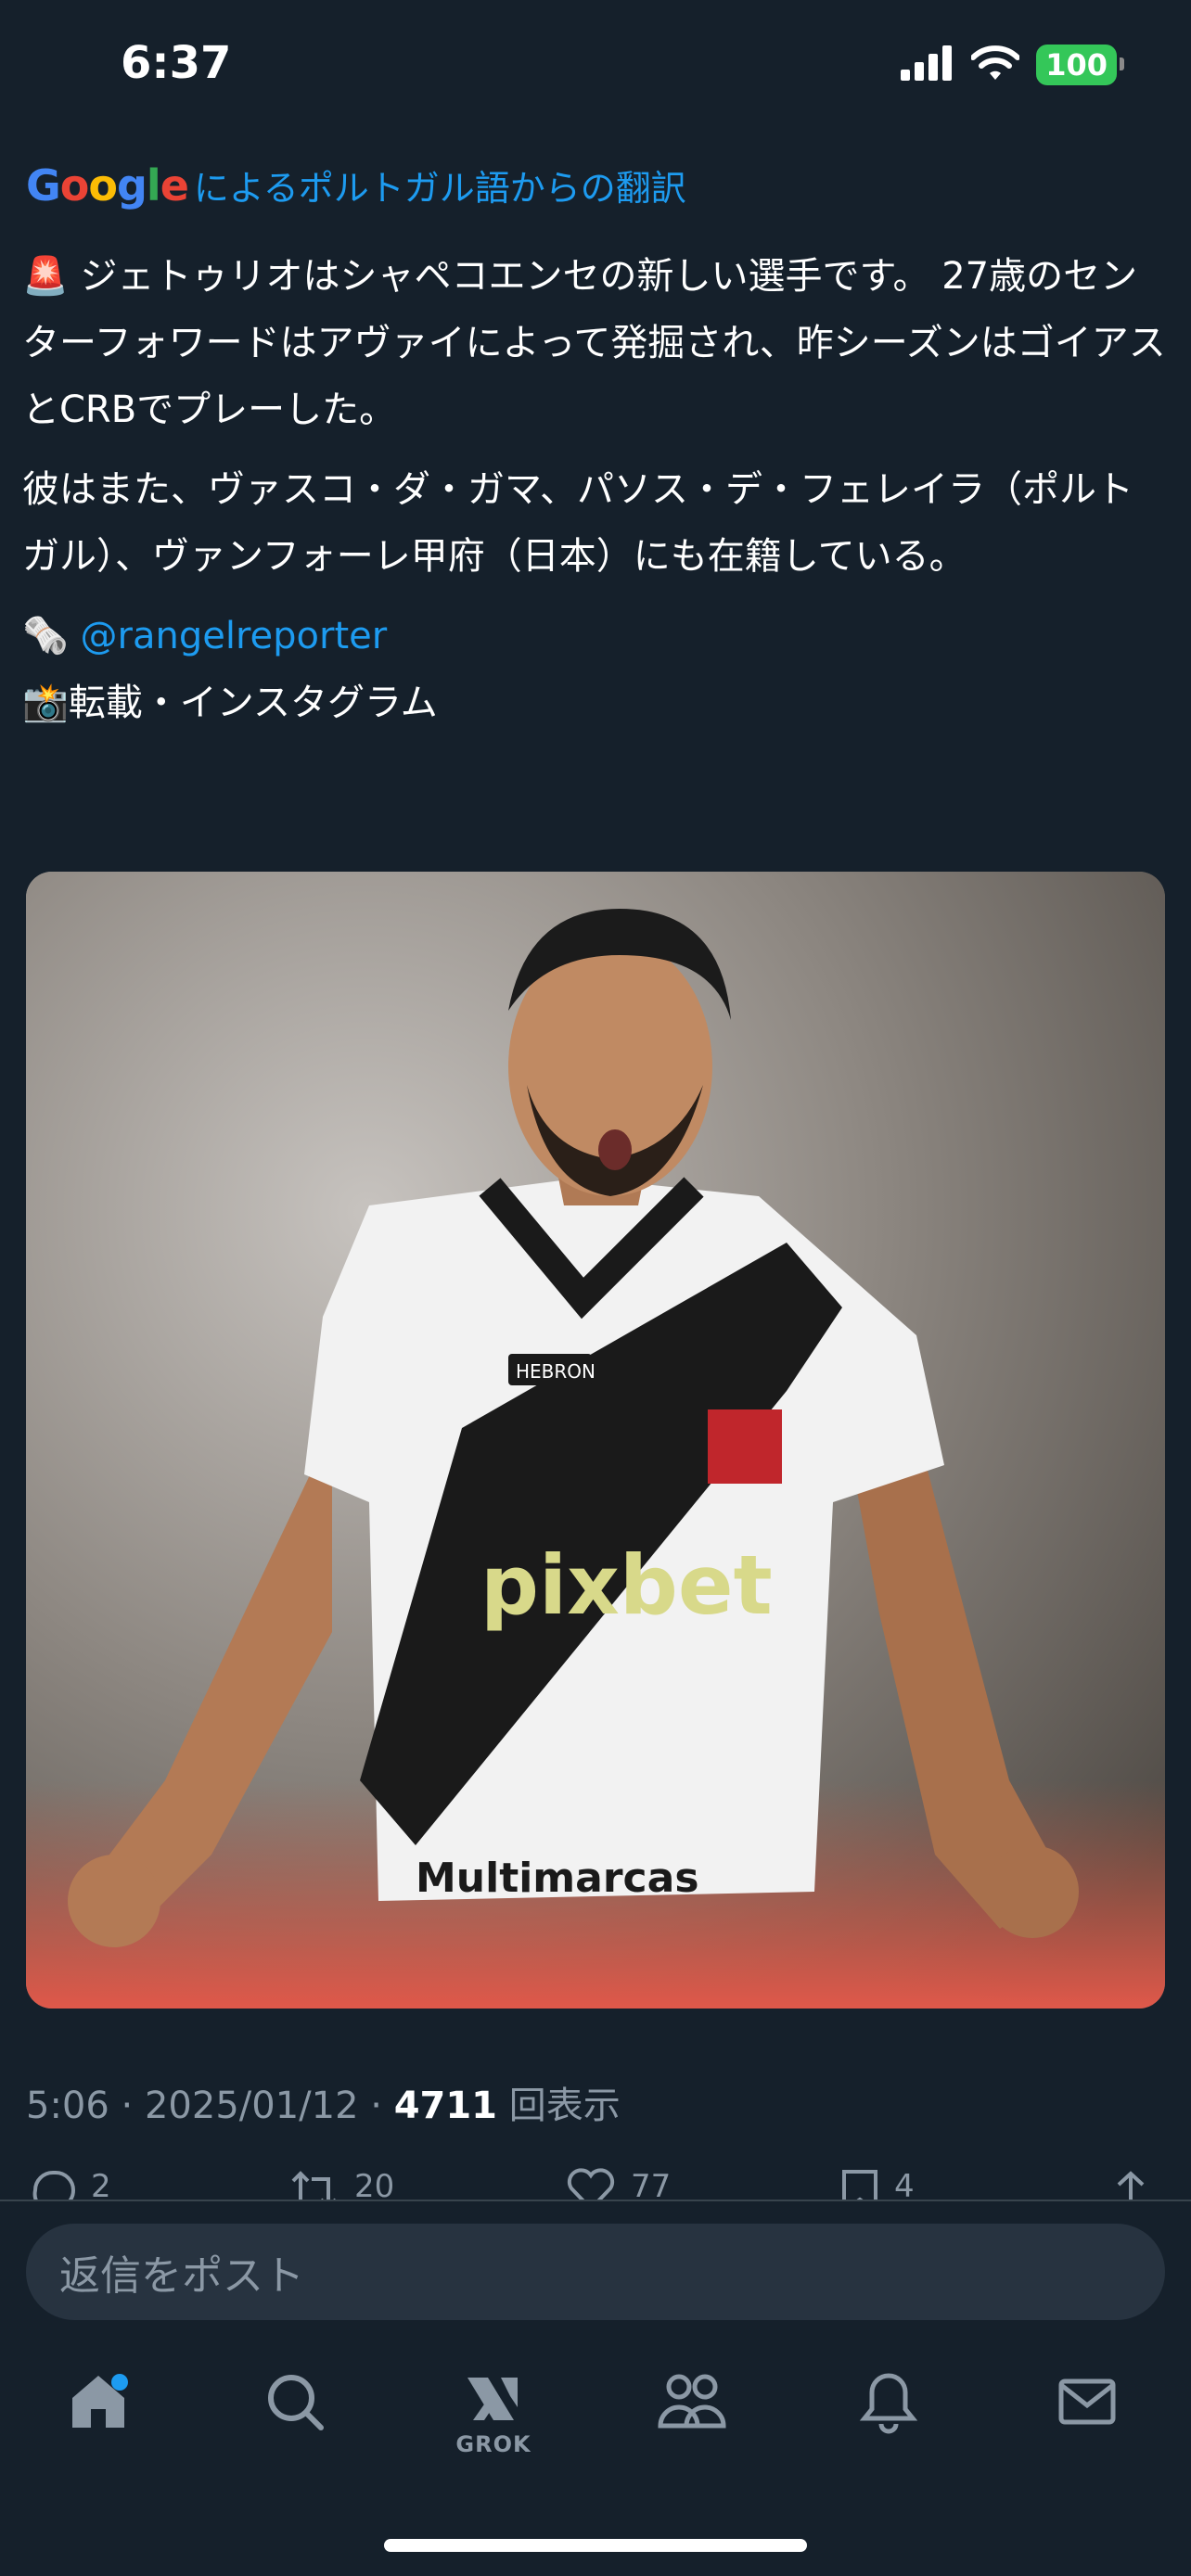 The image size is (1191, 2576). I want to click on status-icons: 100, so click(1012, 65).